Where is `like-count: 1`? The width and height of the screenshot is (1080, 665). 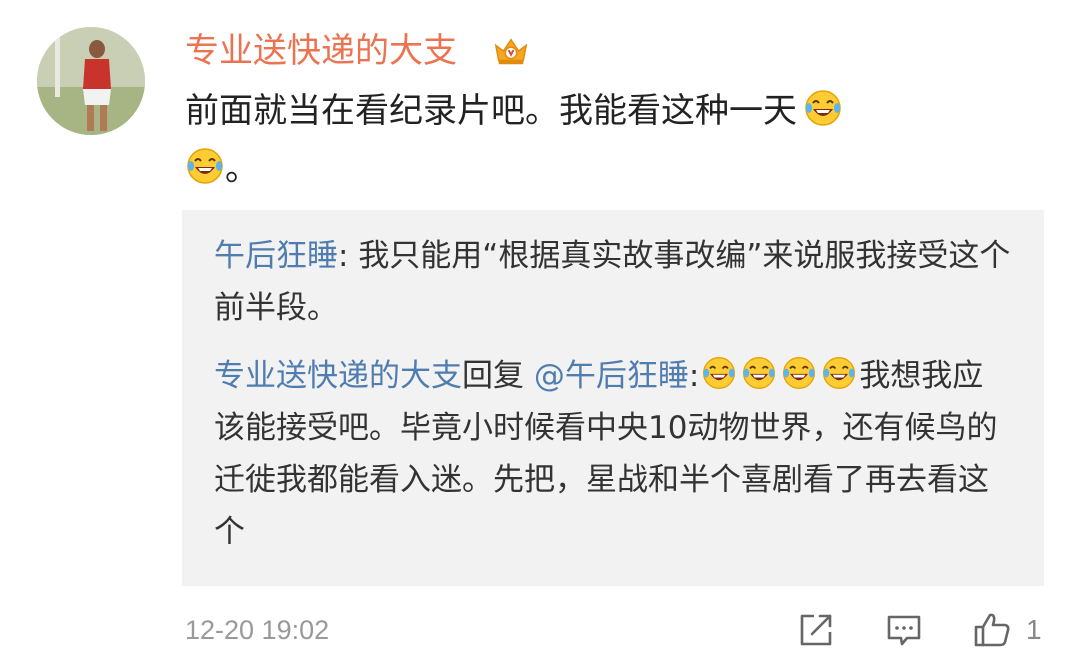
like-count: 1 is located at coordinates (1034, 629).